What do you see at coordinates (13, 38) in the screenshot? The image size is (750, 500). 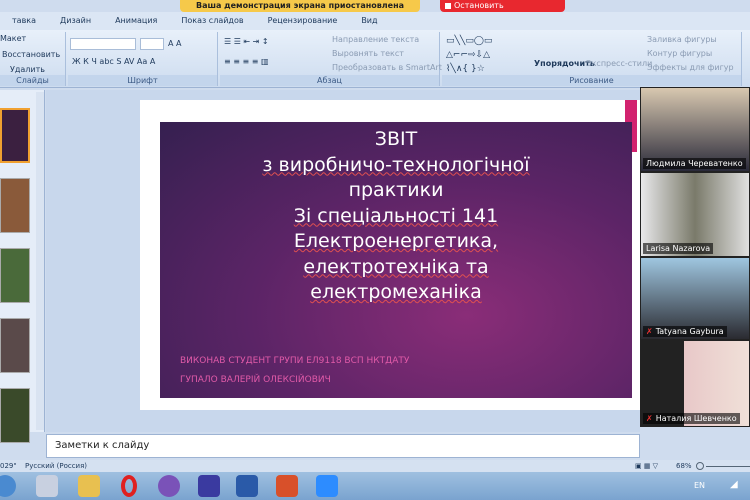 I see `layout-button: Макет` at bounding box center [13, 38].